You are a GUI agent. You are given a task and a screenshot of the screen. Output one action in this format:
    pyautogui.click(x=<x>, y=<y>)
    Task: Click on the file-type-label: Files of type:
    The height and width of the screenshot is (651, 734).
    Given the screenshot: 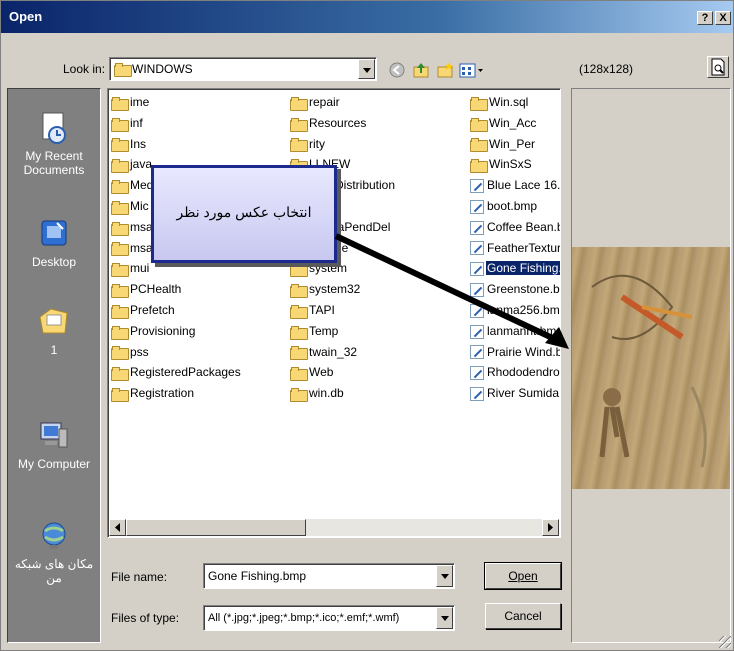 What is the action you would take?
    pyautogui.click(x=145, y=618)
    